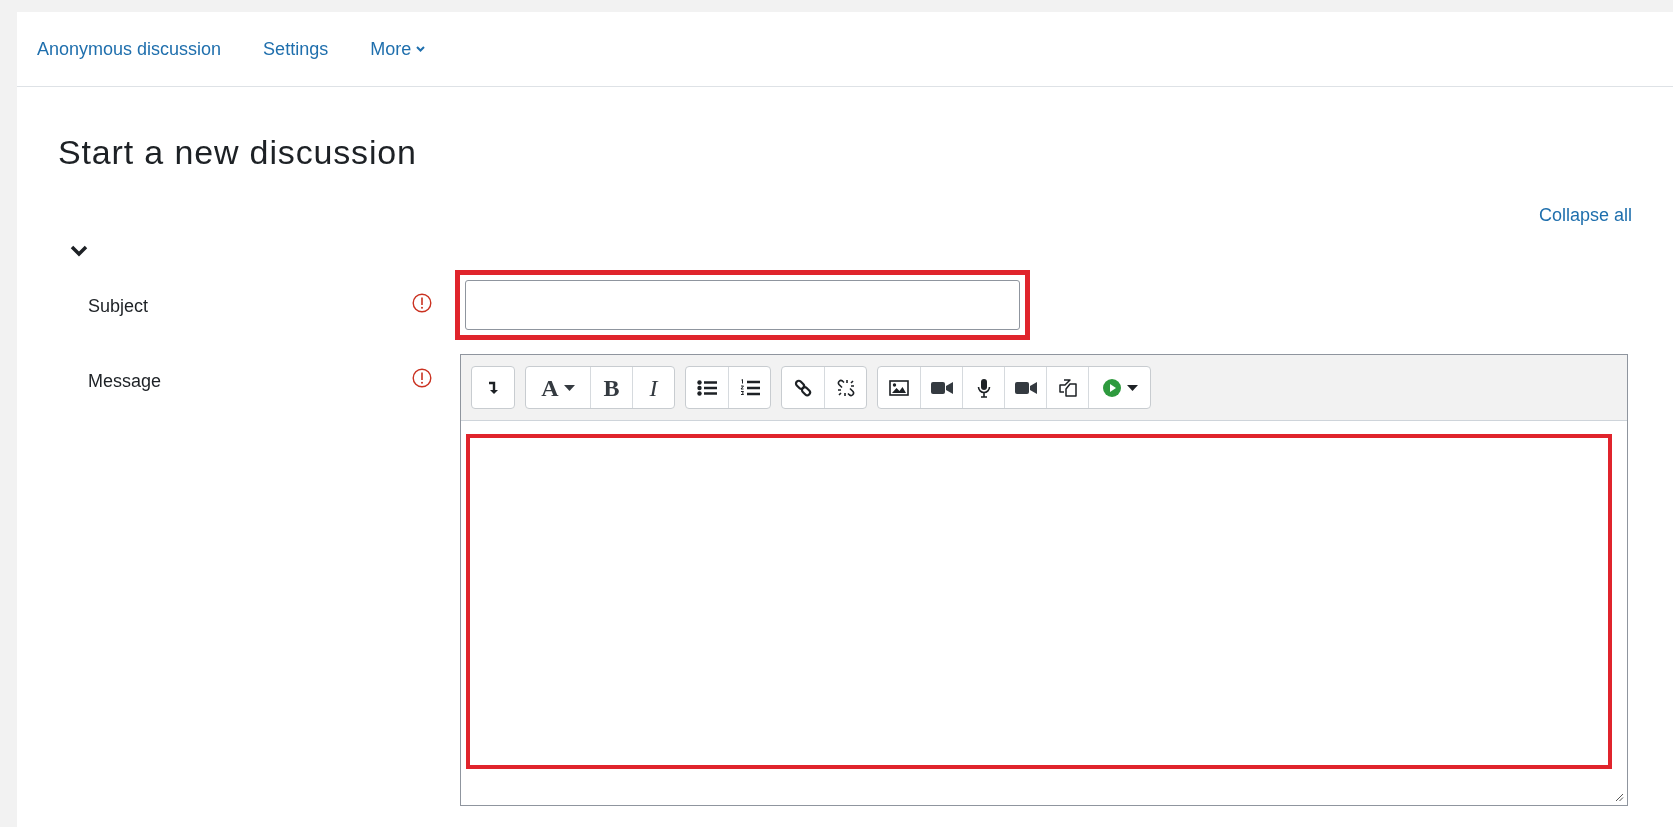  Describe the element at coordinates (569, 387) in the screenshot. I see `caret-icon` at that location.